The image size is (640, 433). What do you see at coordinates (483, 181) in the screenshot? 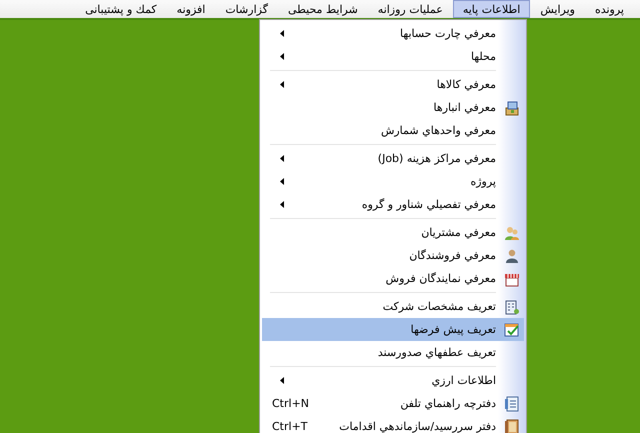
I see `menu-item-label: پروژه` at bounding box center [483, 181].